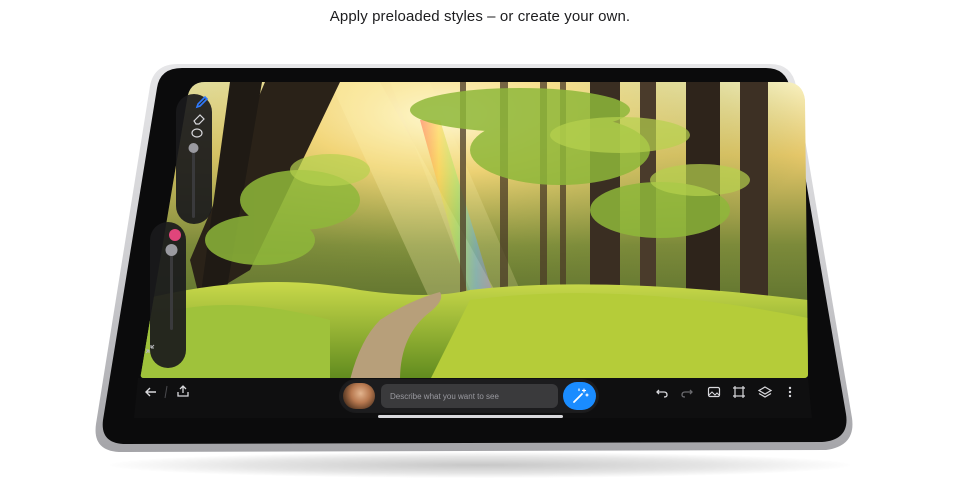 This screenshot has height=488, width=960. Describe the element at coordinates (662, 392) in the screenshot. I see `undo-icon` at that location.